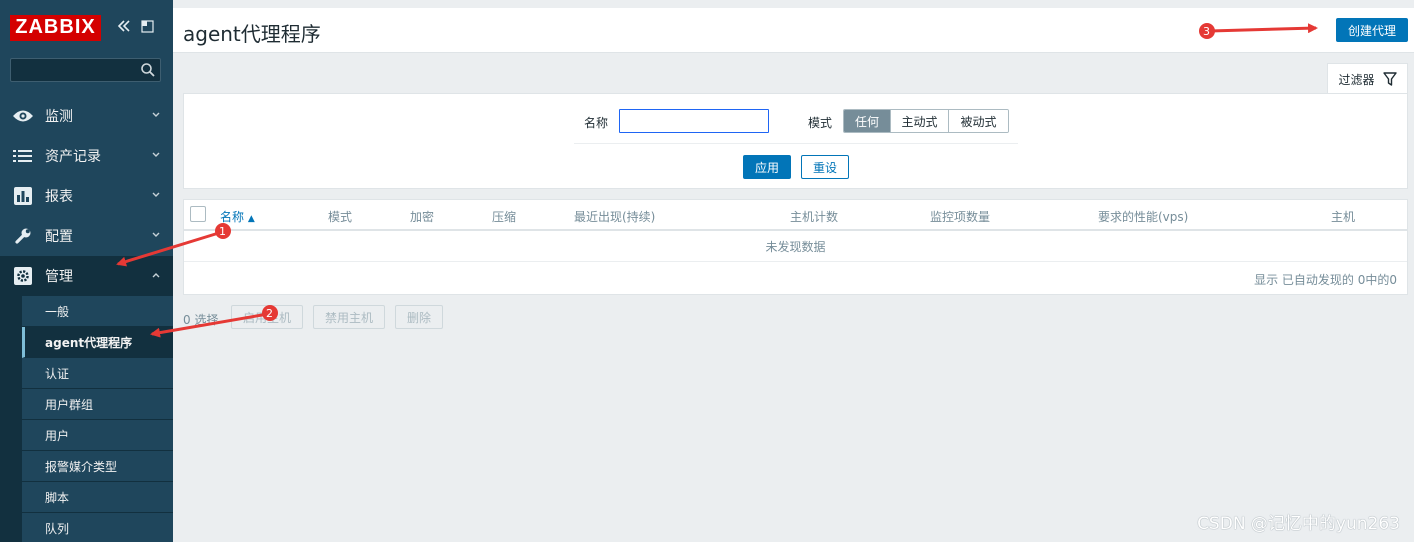  What do you see at coordinates (1372, 30) in the screenshot?
I see `create-proxy-button: 创建代理` at bounding box center [1372, 30].